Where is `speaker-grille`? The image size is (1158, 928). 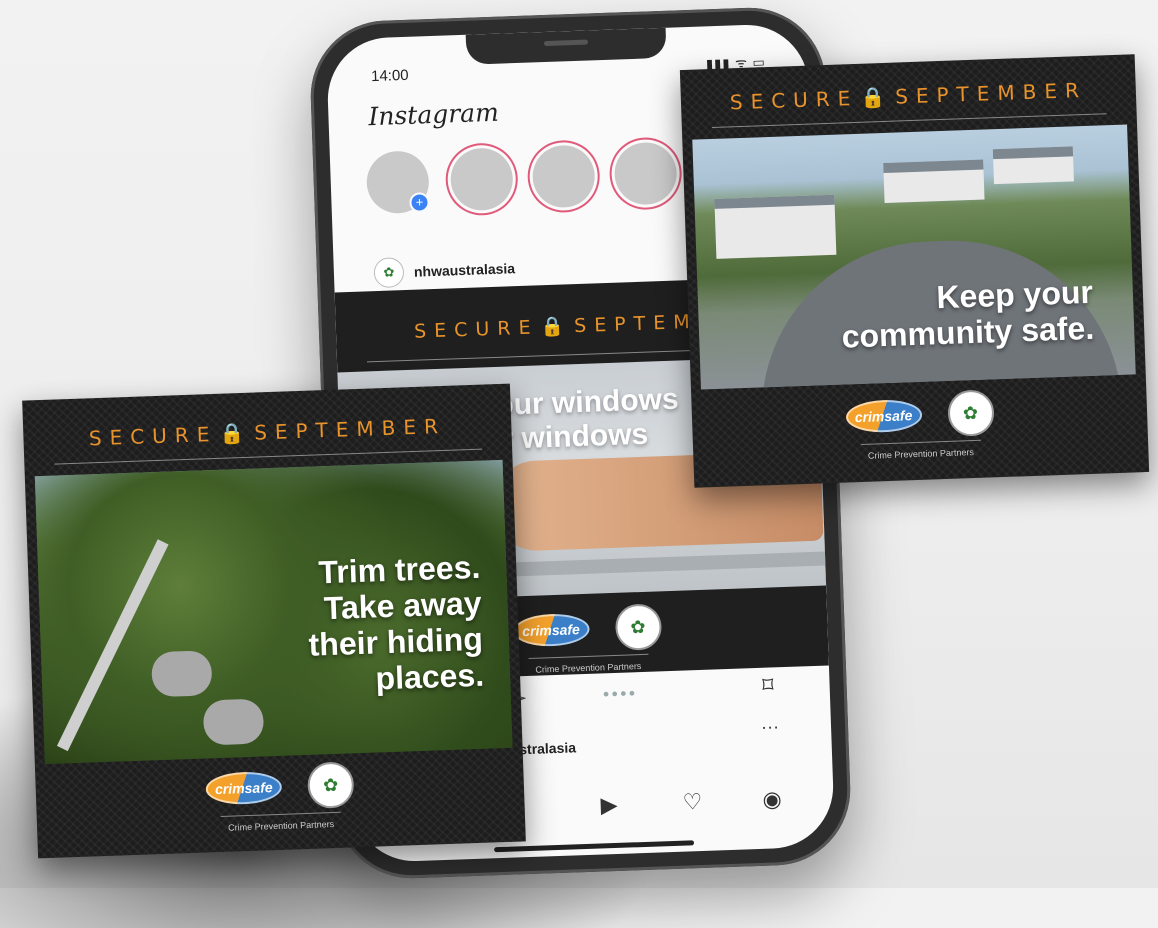 speaker-grille is located at coordinates (566, 43).